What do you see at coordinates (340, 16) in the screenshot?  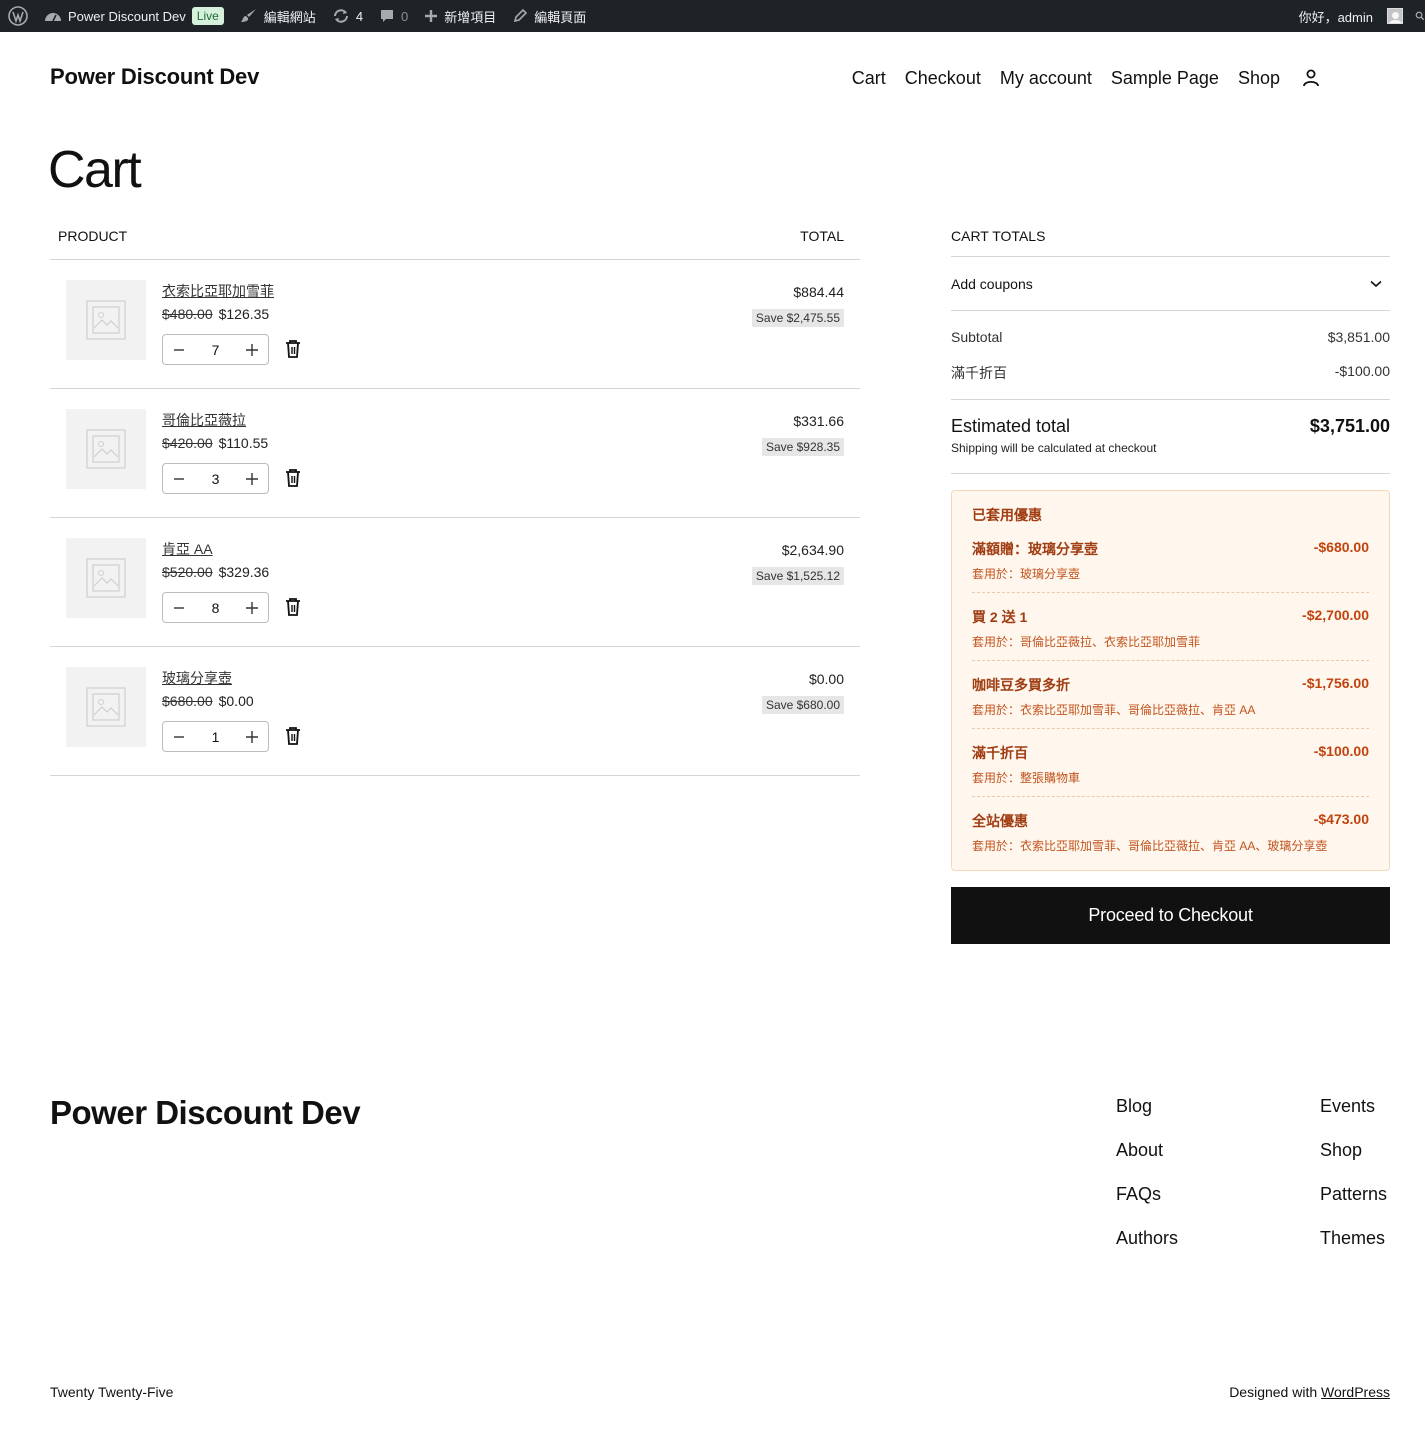 I see `updates-icon` at bounding box center [340, 16].